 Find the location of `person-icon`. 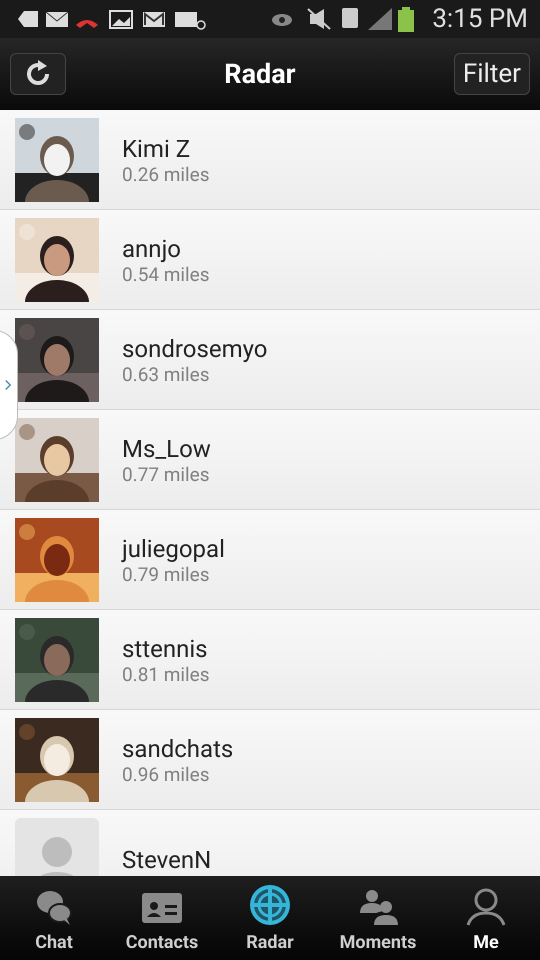

person-icon is located at coordinates (486, 907).